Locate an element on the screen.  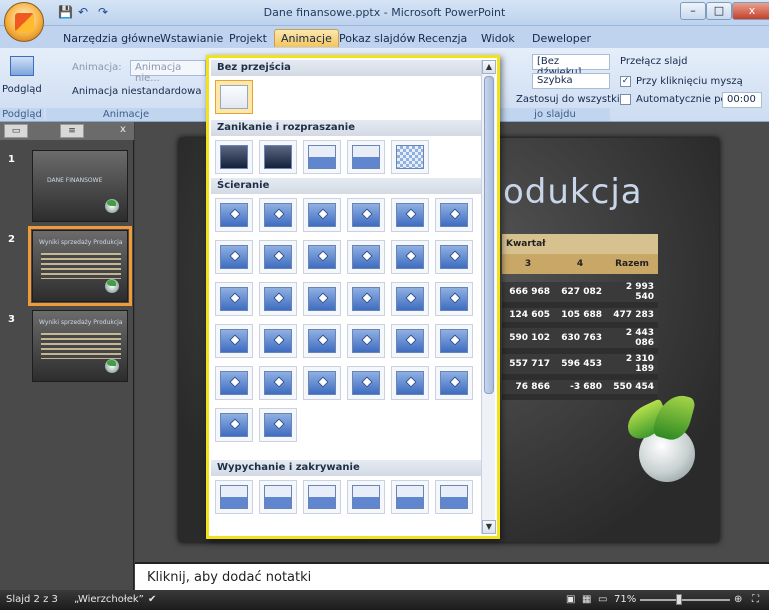
transition-none is located at coordinates (234, 97).